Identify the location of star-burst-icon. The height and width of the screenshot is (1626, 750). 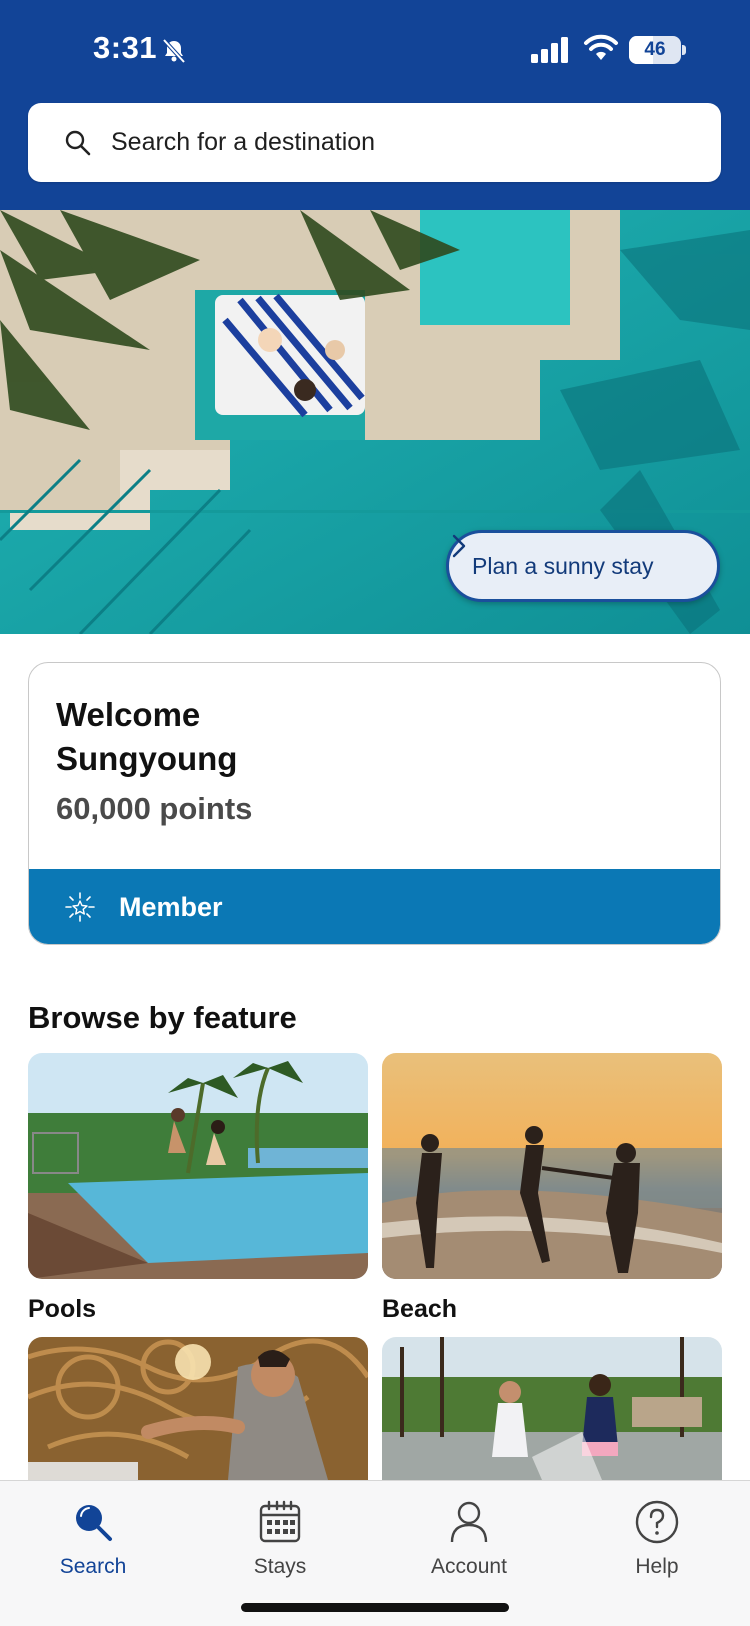
(80, 907).